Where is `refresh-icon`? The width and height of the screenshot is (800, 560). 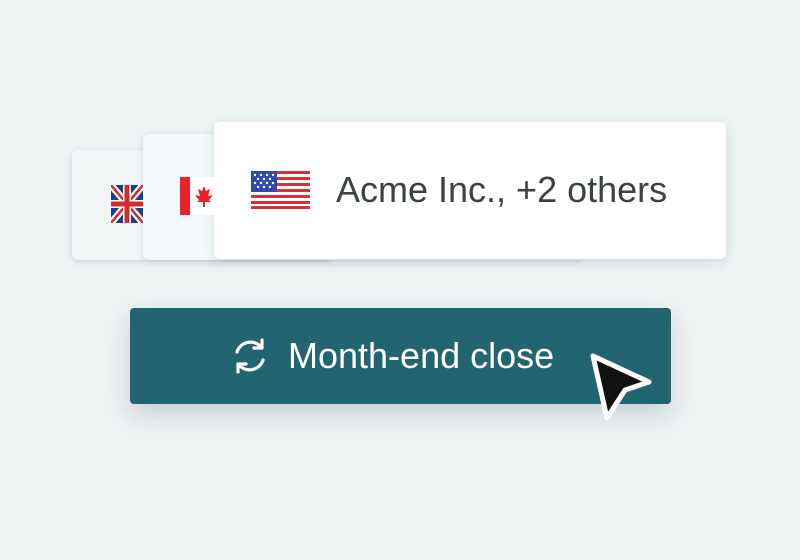 refresh-icon is located at coordinates (250, 356).